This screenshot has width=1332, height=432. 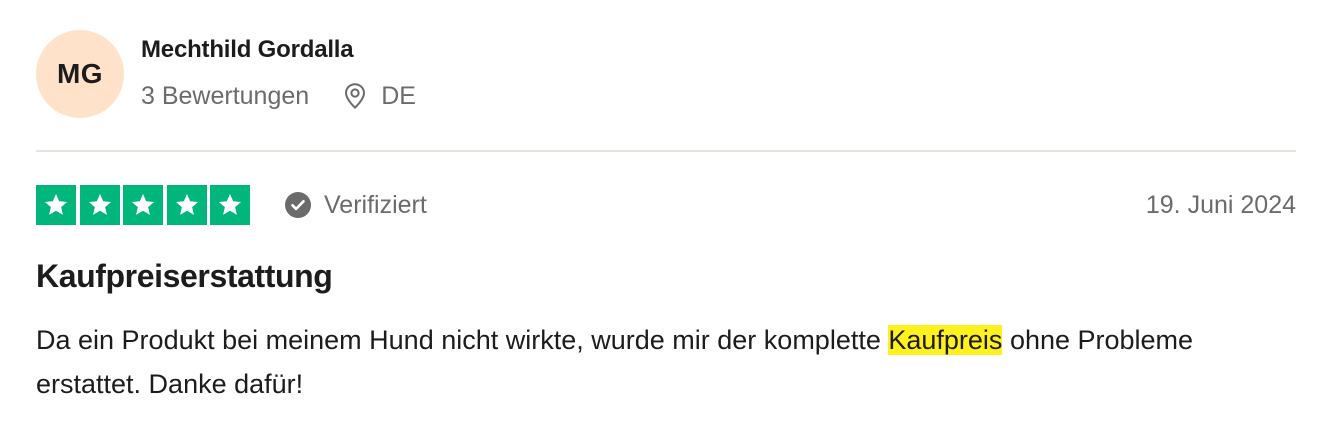 I want to click on rating-row: Verifiziert 19. Juni 2024, so click(x=666, y=205).